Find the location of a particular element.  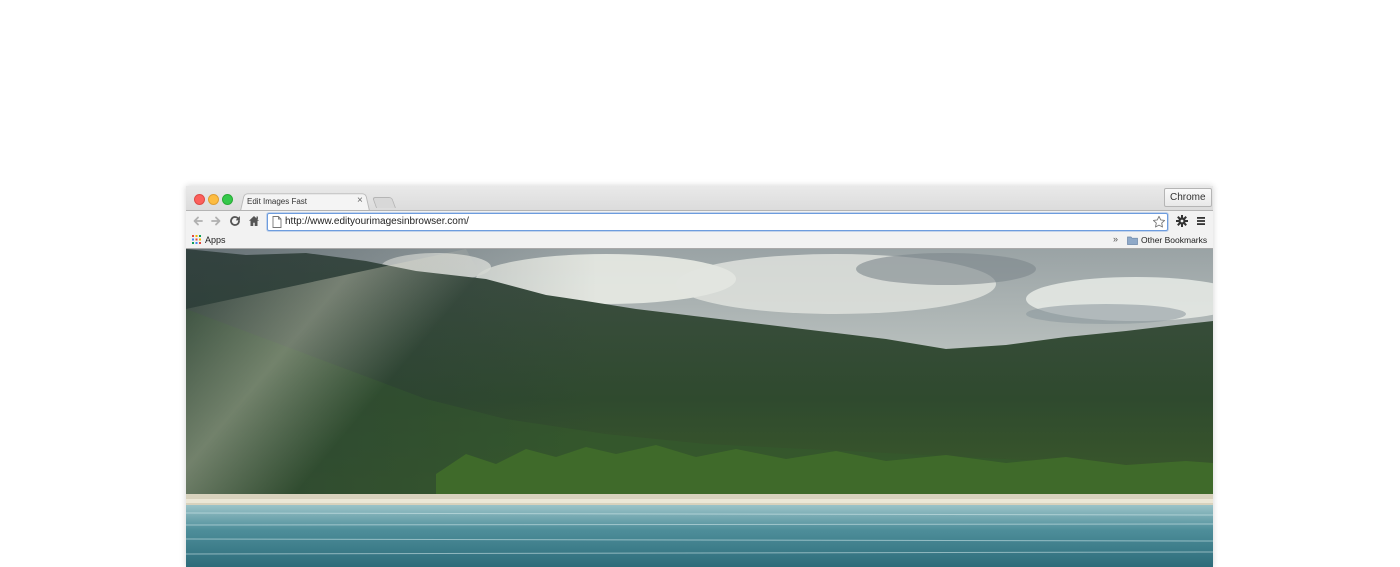

tab-close-button: × is located at coordinates (360, 201).